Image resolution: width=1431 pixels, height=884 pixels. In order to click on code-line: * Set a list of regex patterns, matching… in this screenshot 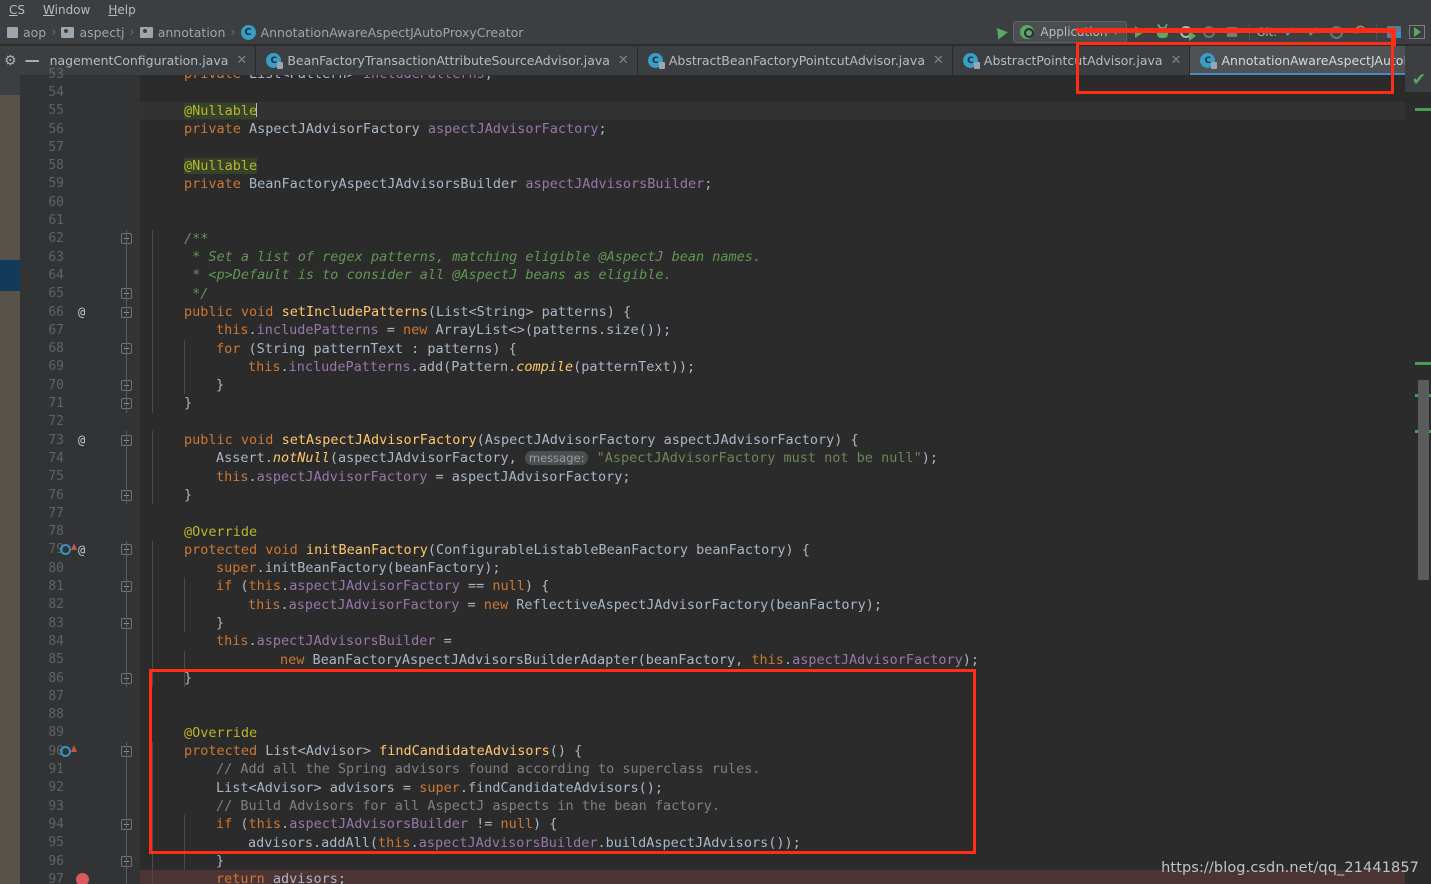, I will do `click(772, 257)`.